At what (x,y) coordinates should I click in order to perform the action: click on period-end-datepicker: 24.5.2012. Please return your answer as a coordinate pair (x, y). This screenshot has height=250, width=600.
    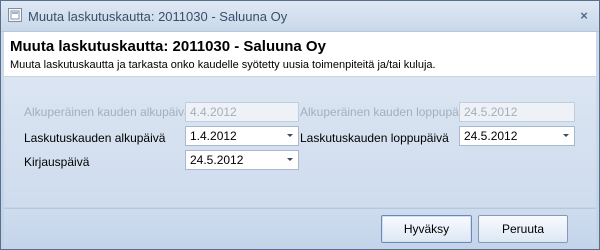
    Looking at the image, I should click on (517, 136).